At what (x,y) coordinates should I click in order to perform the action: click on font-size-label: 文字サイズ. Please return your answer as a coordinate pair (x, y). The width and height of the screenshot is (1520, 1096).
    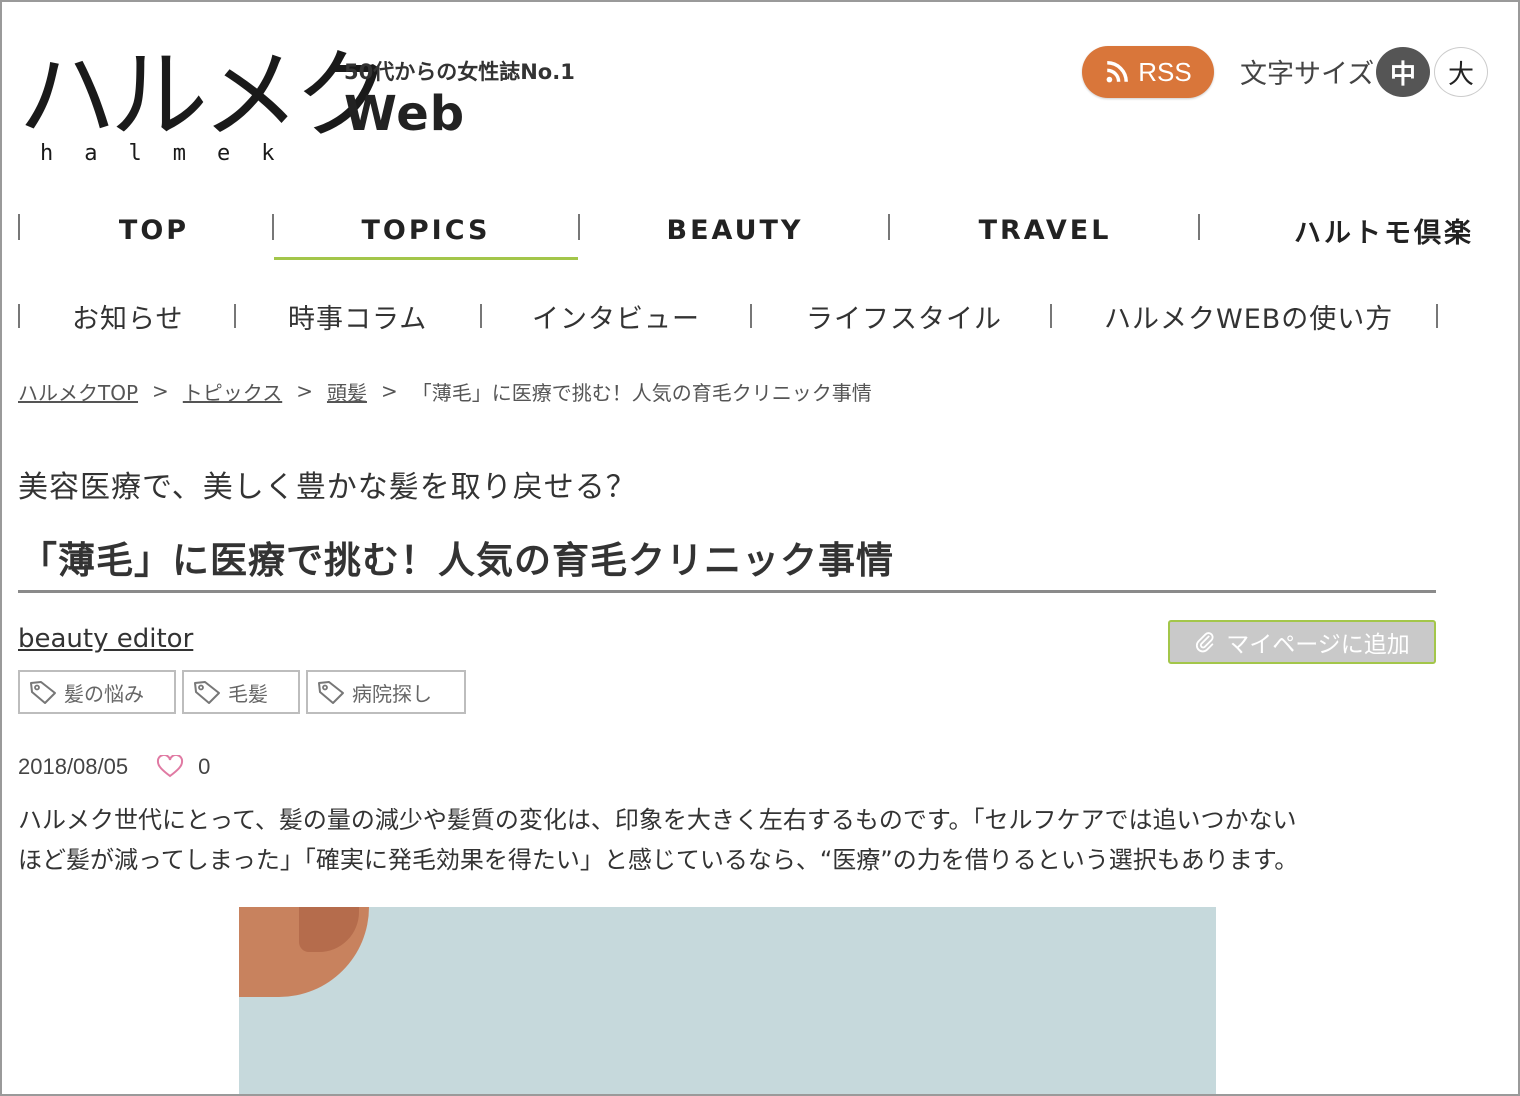
    Looking at the image, I should click on (1307, 74).